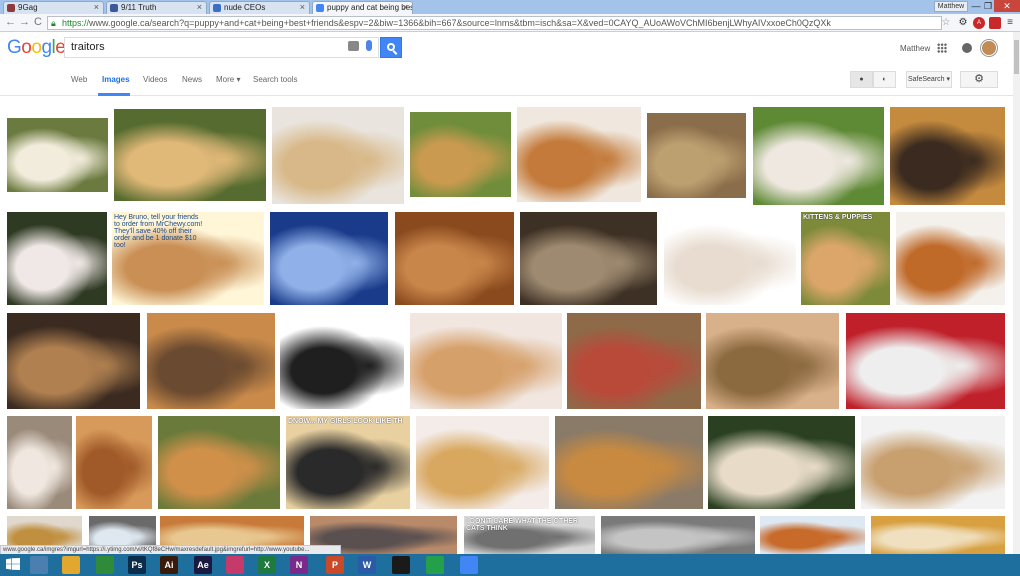  What do you see at coordinates (114, 94) in the screenshot?
I see `active-tab-indicator` at bounding box center [114, 94].